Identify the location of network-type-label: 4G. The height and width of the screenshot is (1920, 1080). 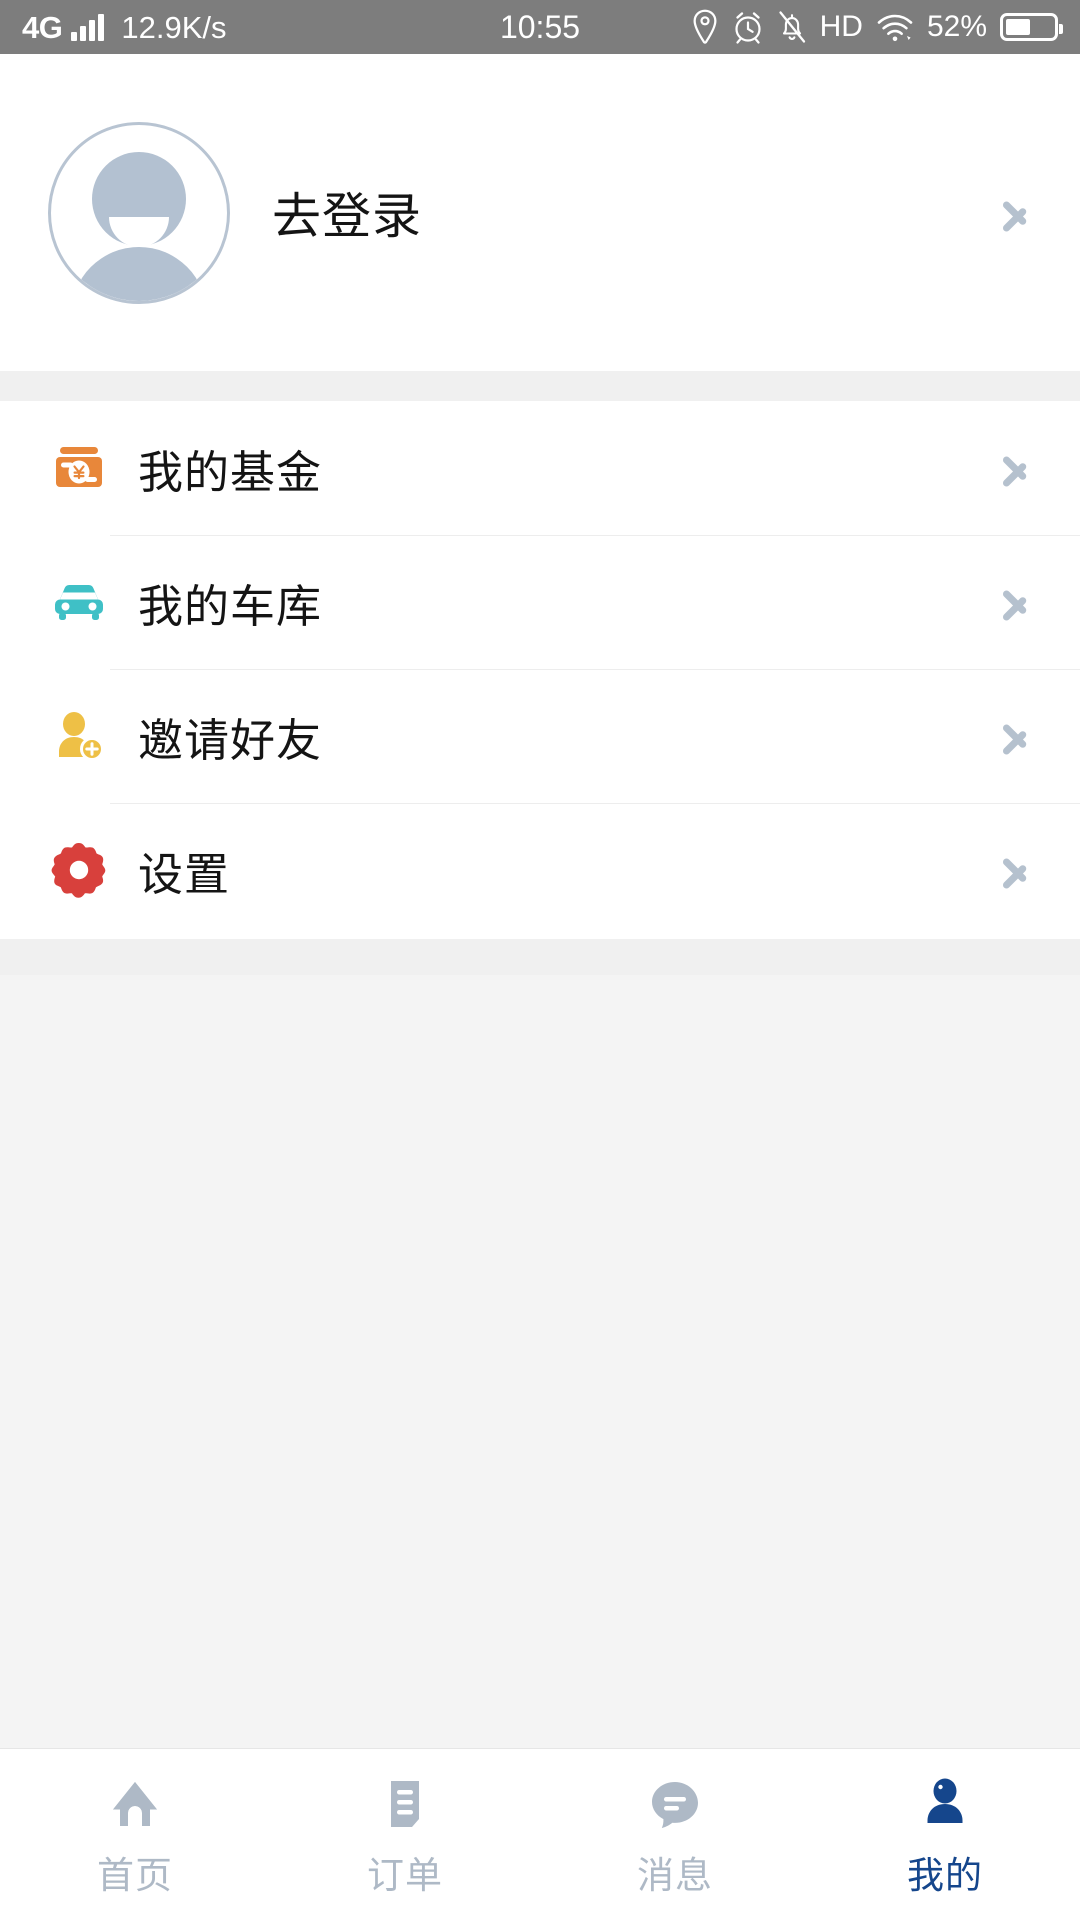
(42, 27).